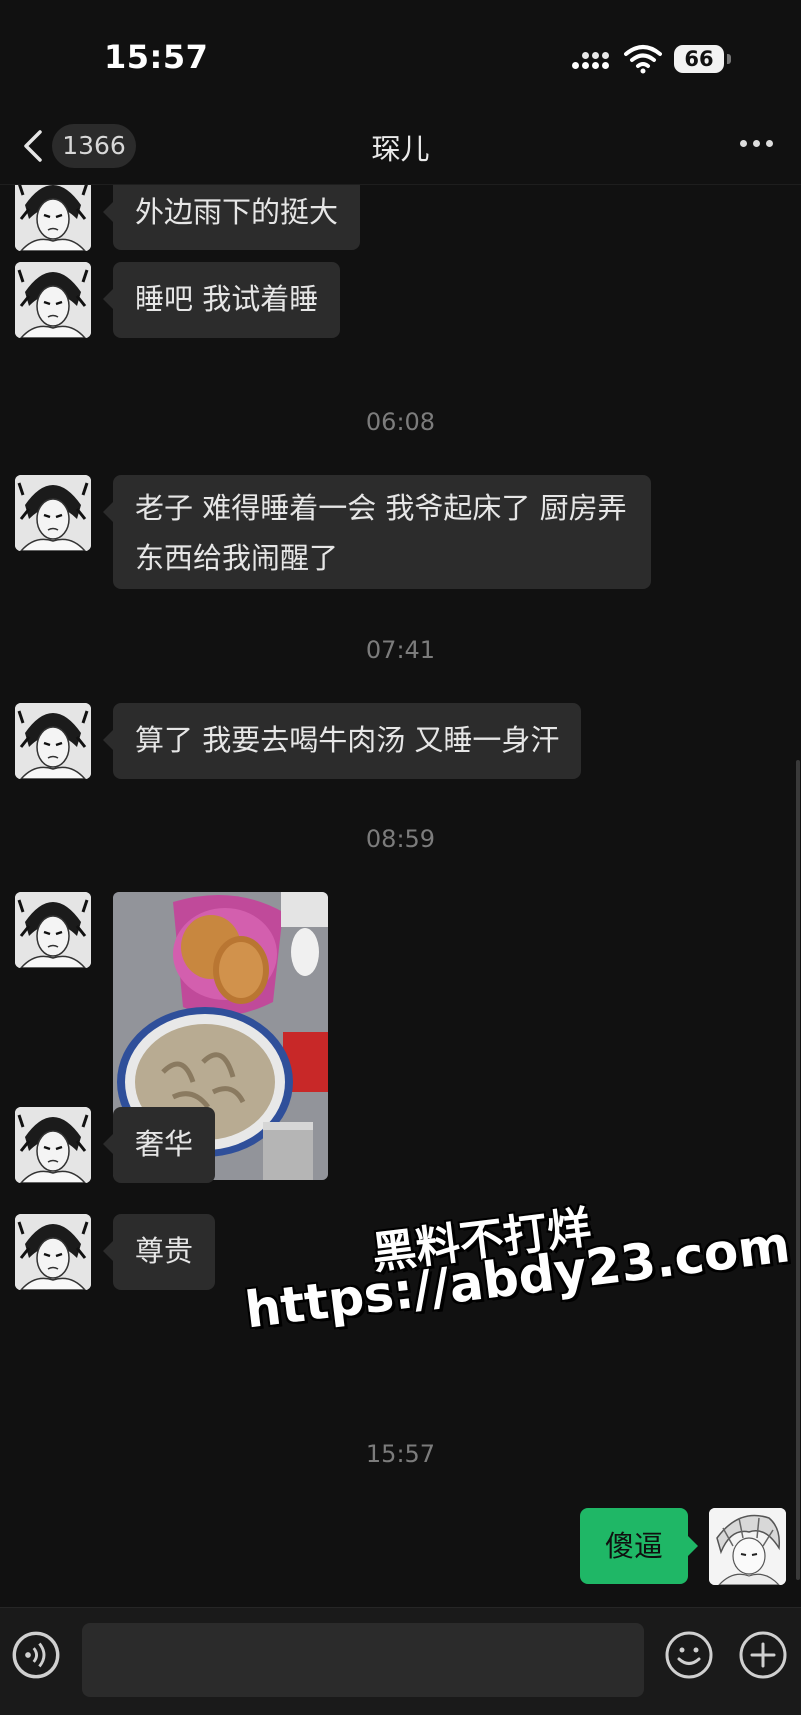 The height and width of the screenshot is (1715, 801). I want to click on input-bar, so click(400, 1661).